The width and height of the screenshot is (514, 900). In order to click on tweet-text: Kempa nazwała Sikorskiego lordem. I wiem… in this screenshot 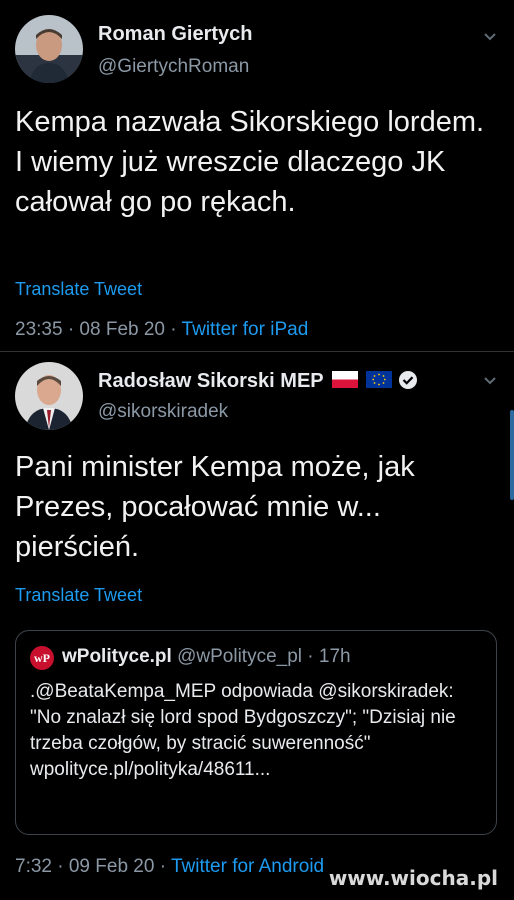, I will do `click(250, 162)`.